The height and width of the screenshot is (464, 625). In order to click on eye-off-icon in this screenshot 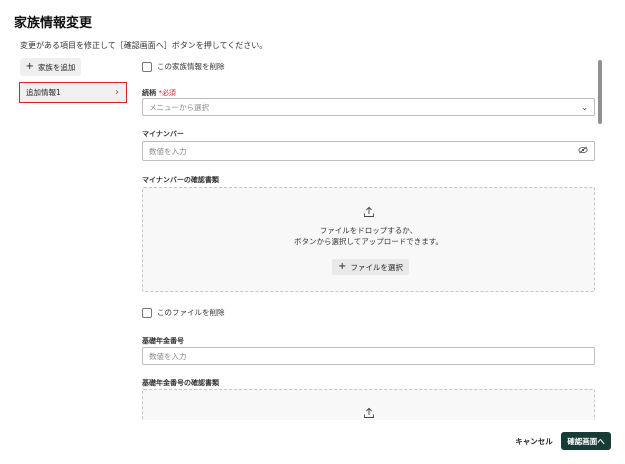, I will do `click(583, 151)`.